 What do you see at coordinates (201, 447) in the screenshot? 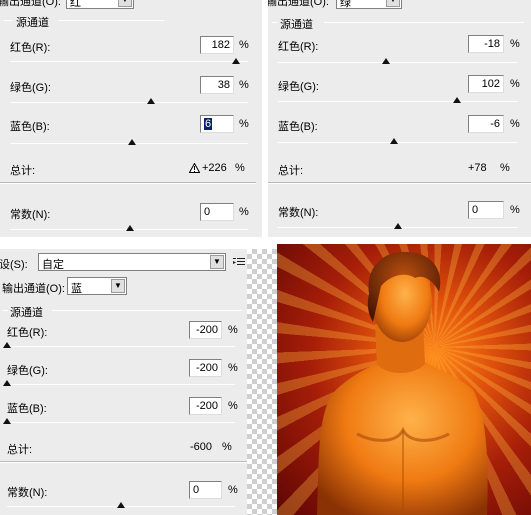
I see `total-value: -600` at bounding box center [201, 447].